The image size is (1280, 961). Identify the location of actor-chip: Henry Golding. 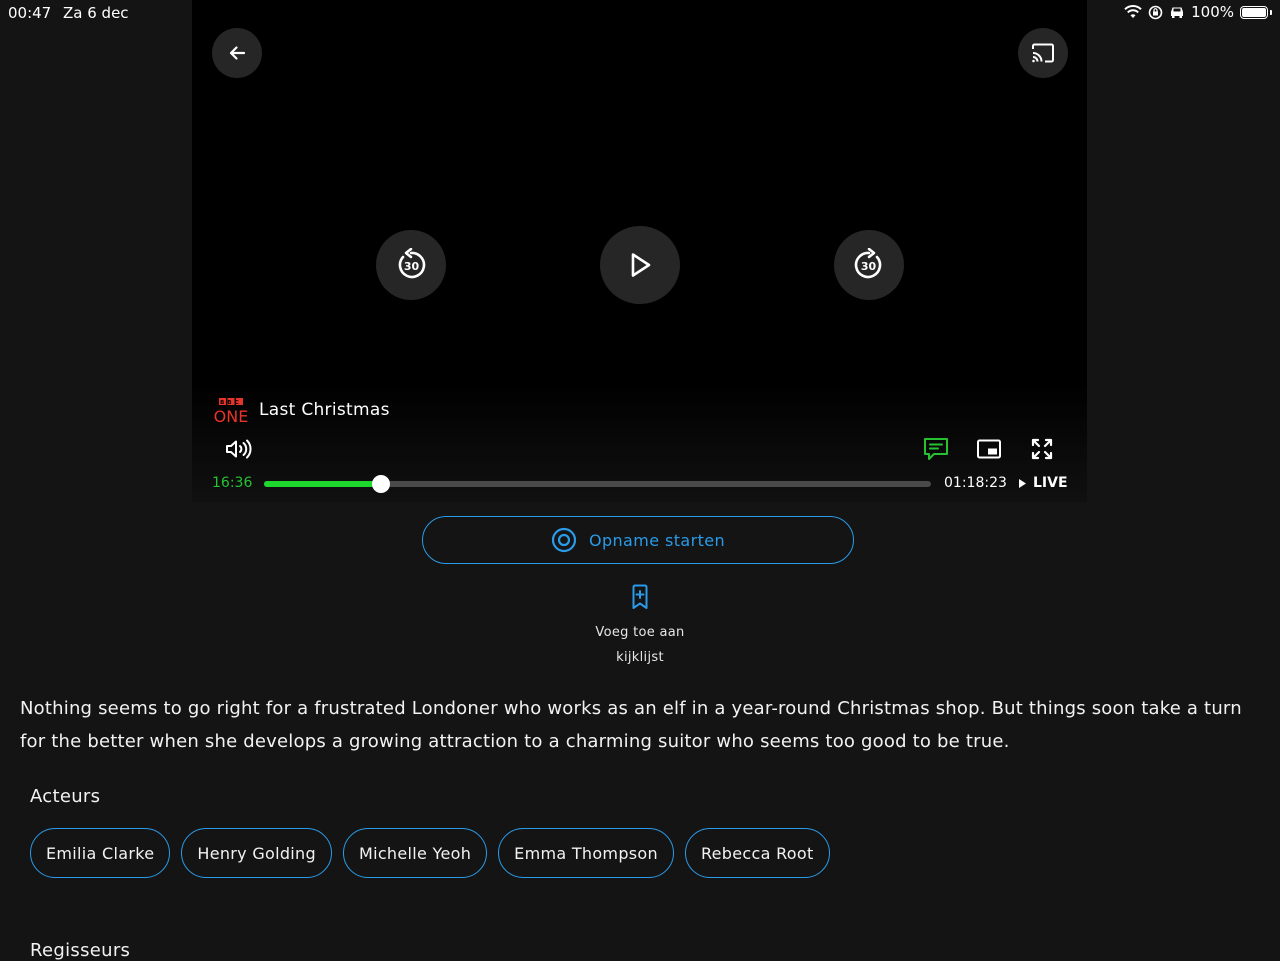
(256, 853).